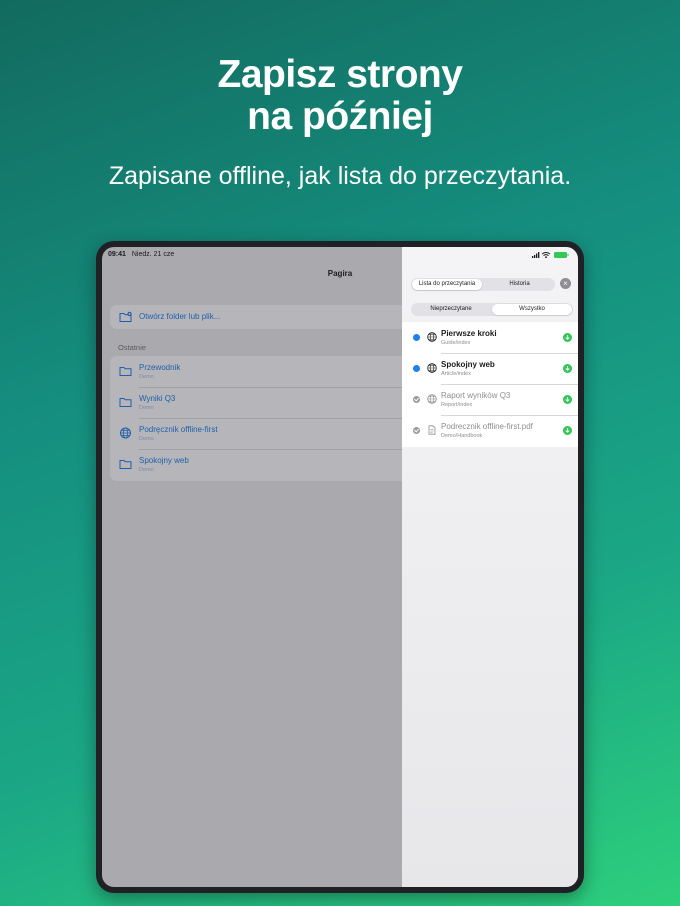 The image size is (680, 906). Describe the element at coordinates (546, 255) in the screenshot. I see `wifi-icon` at that location.